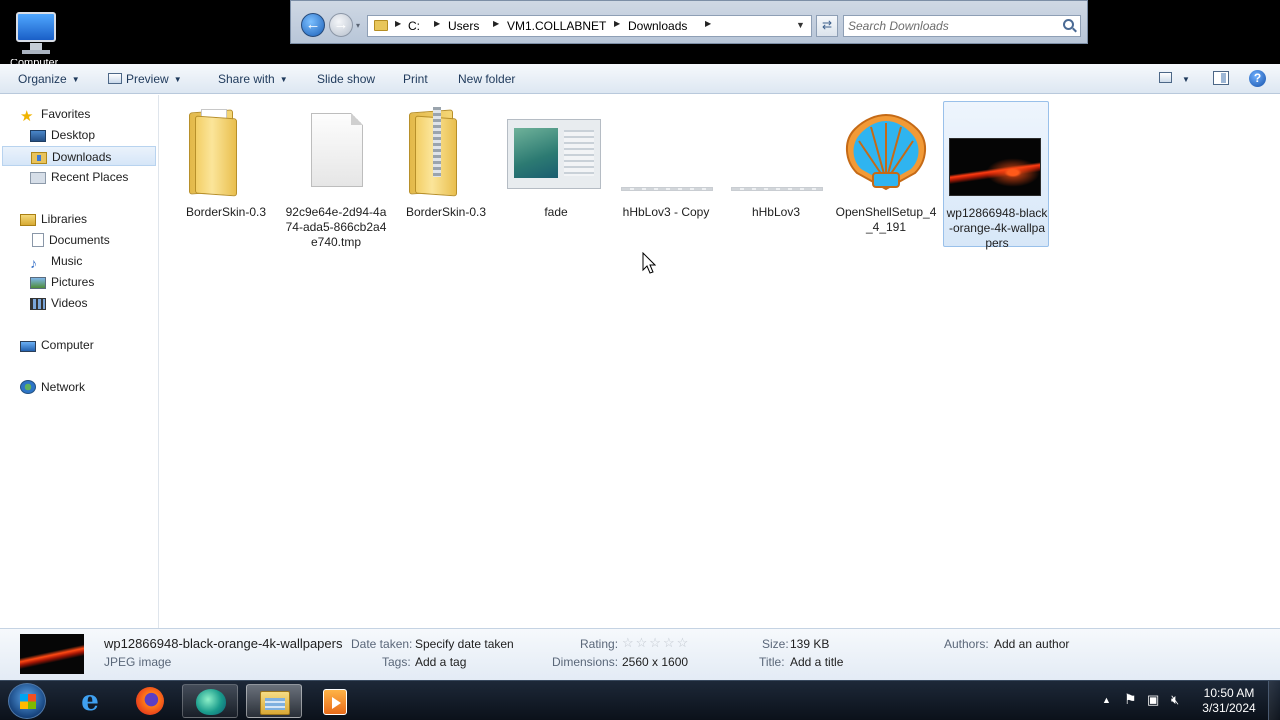  I want to click on computer-desktop-icon, so click(36, 32).